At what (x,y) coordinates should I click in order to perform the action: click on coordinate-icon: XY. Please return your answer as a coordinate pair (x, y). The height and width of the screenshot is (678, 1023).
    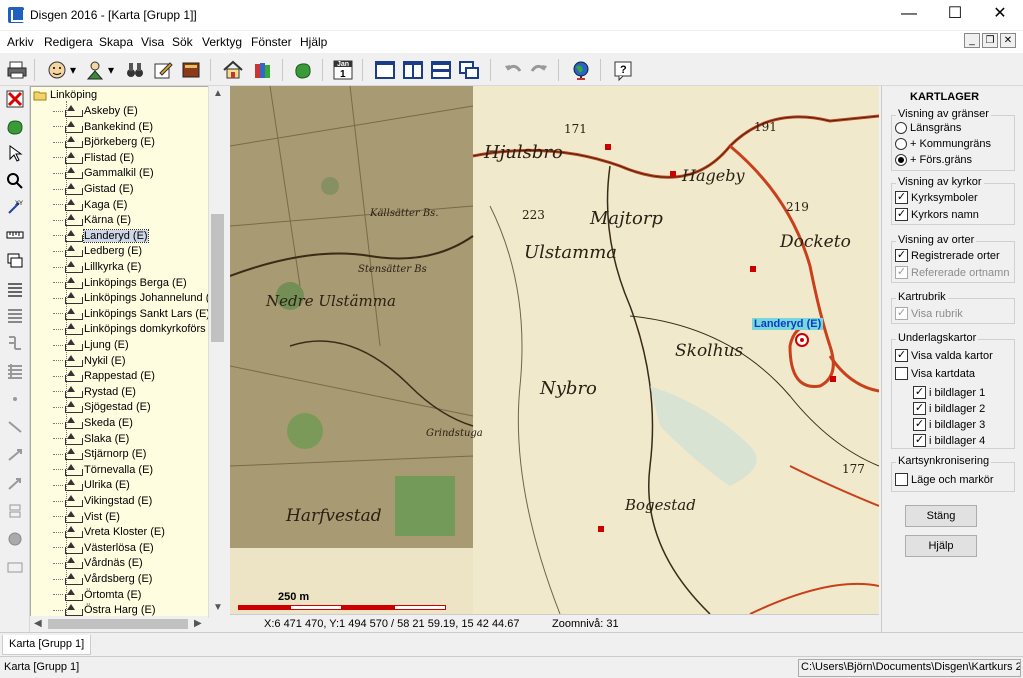
    Looking at the image, I should click on (15, 207).